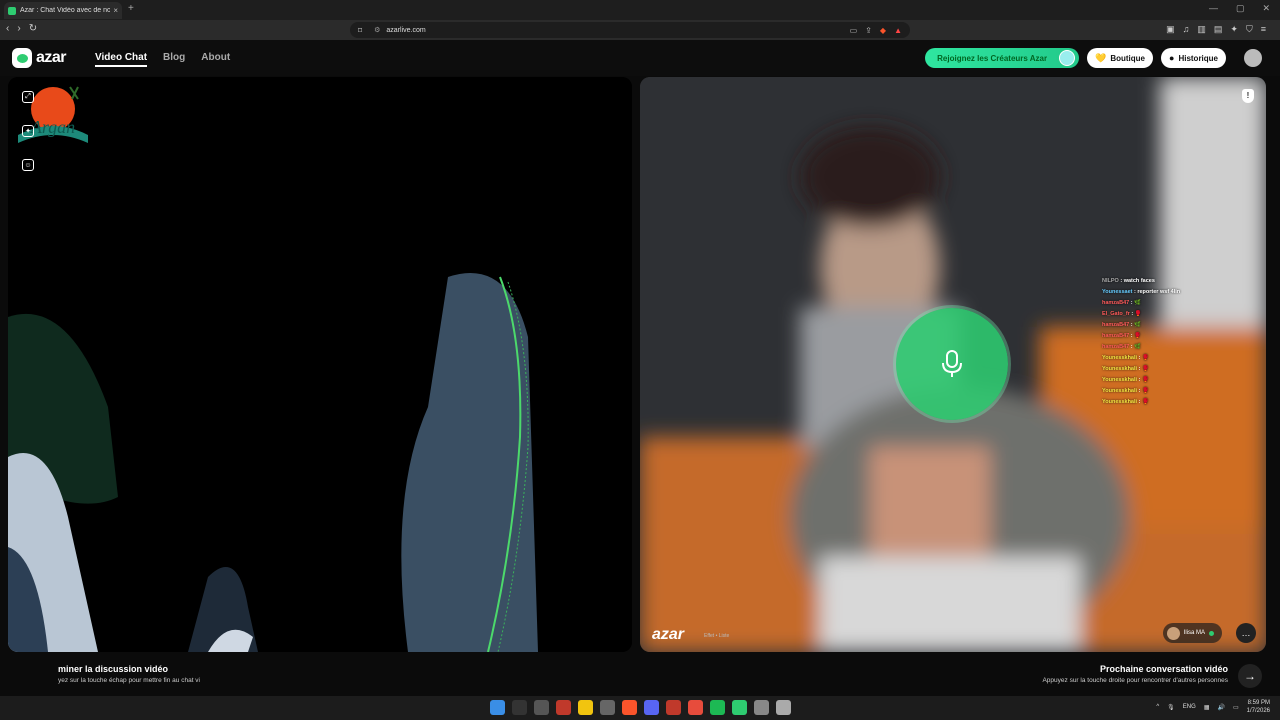  I want to click on site-info-icon: ⚙, so click(377, 30).